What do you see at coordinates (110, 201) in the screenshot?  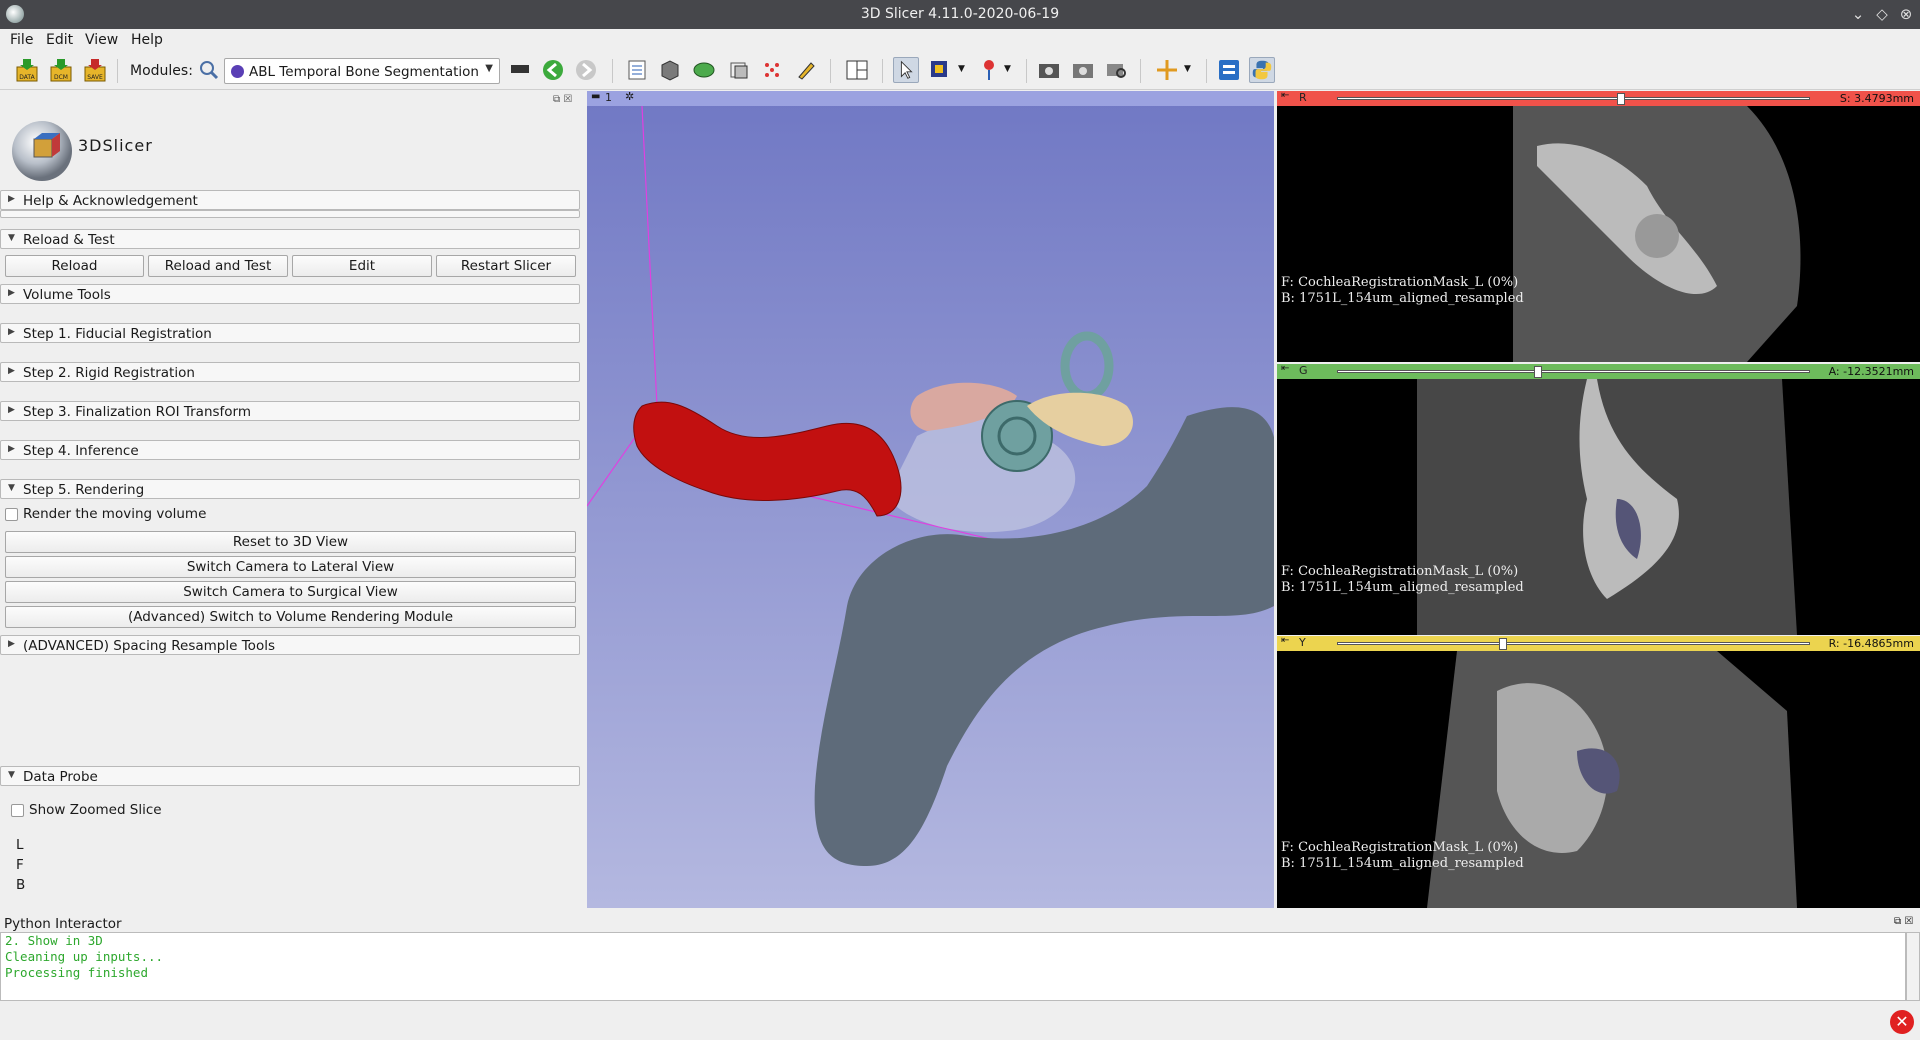 I see `section-label: Help & Acknowledgement` at bounding box center [110, 201].